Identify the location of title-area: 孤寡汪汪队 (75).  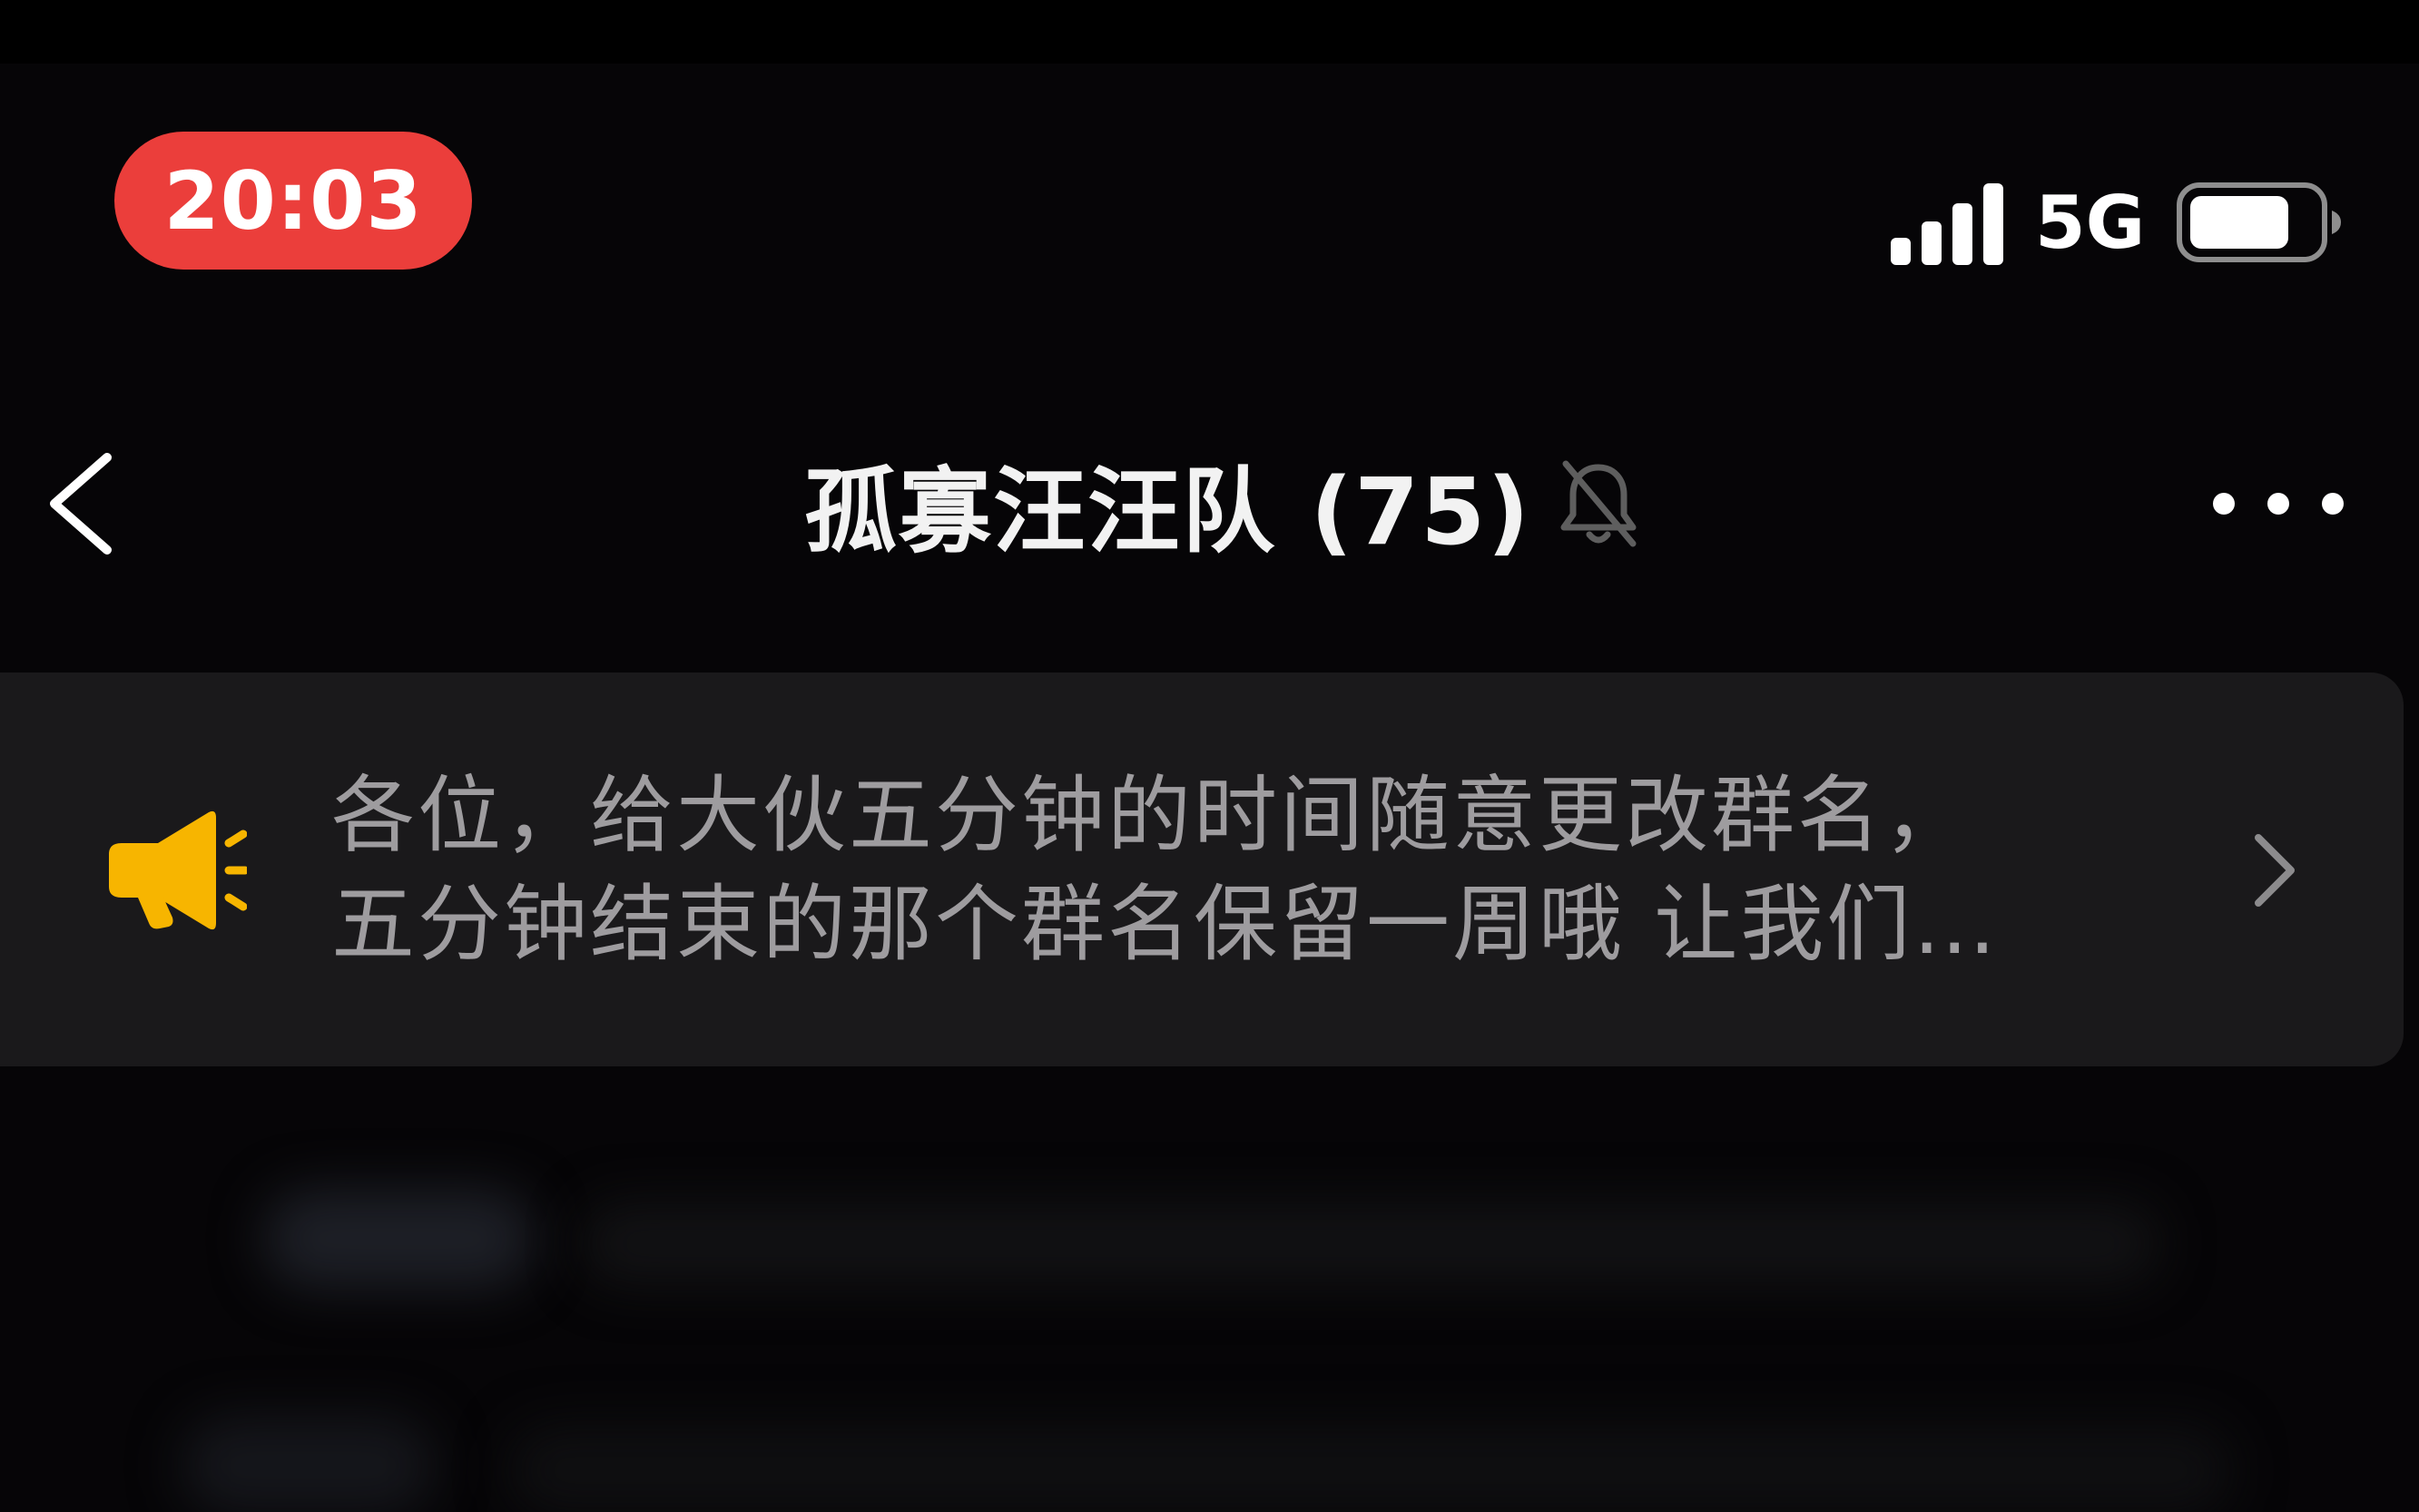
(1209, 504).